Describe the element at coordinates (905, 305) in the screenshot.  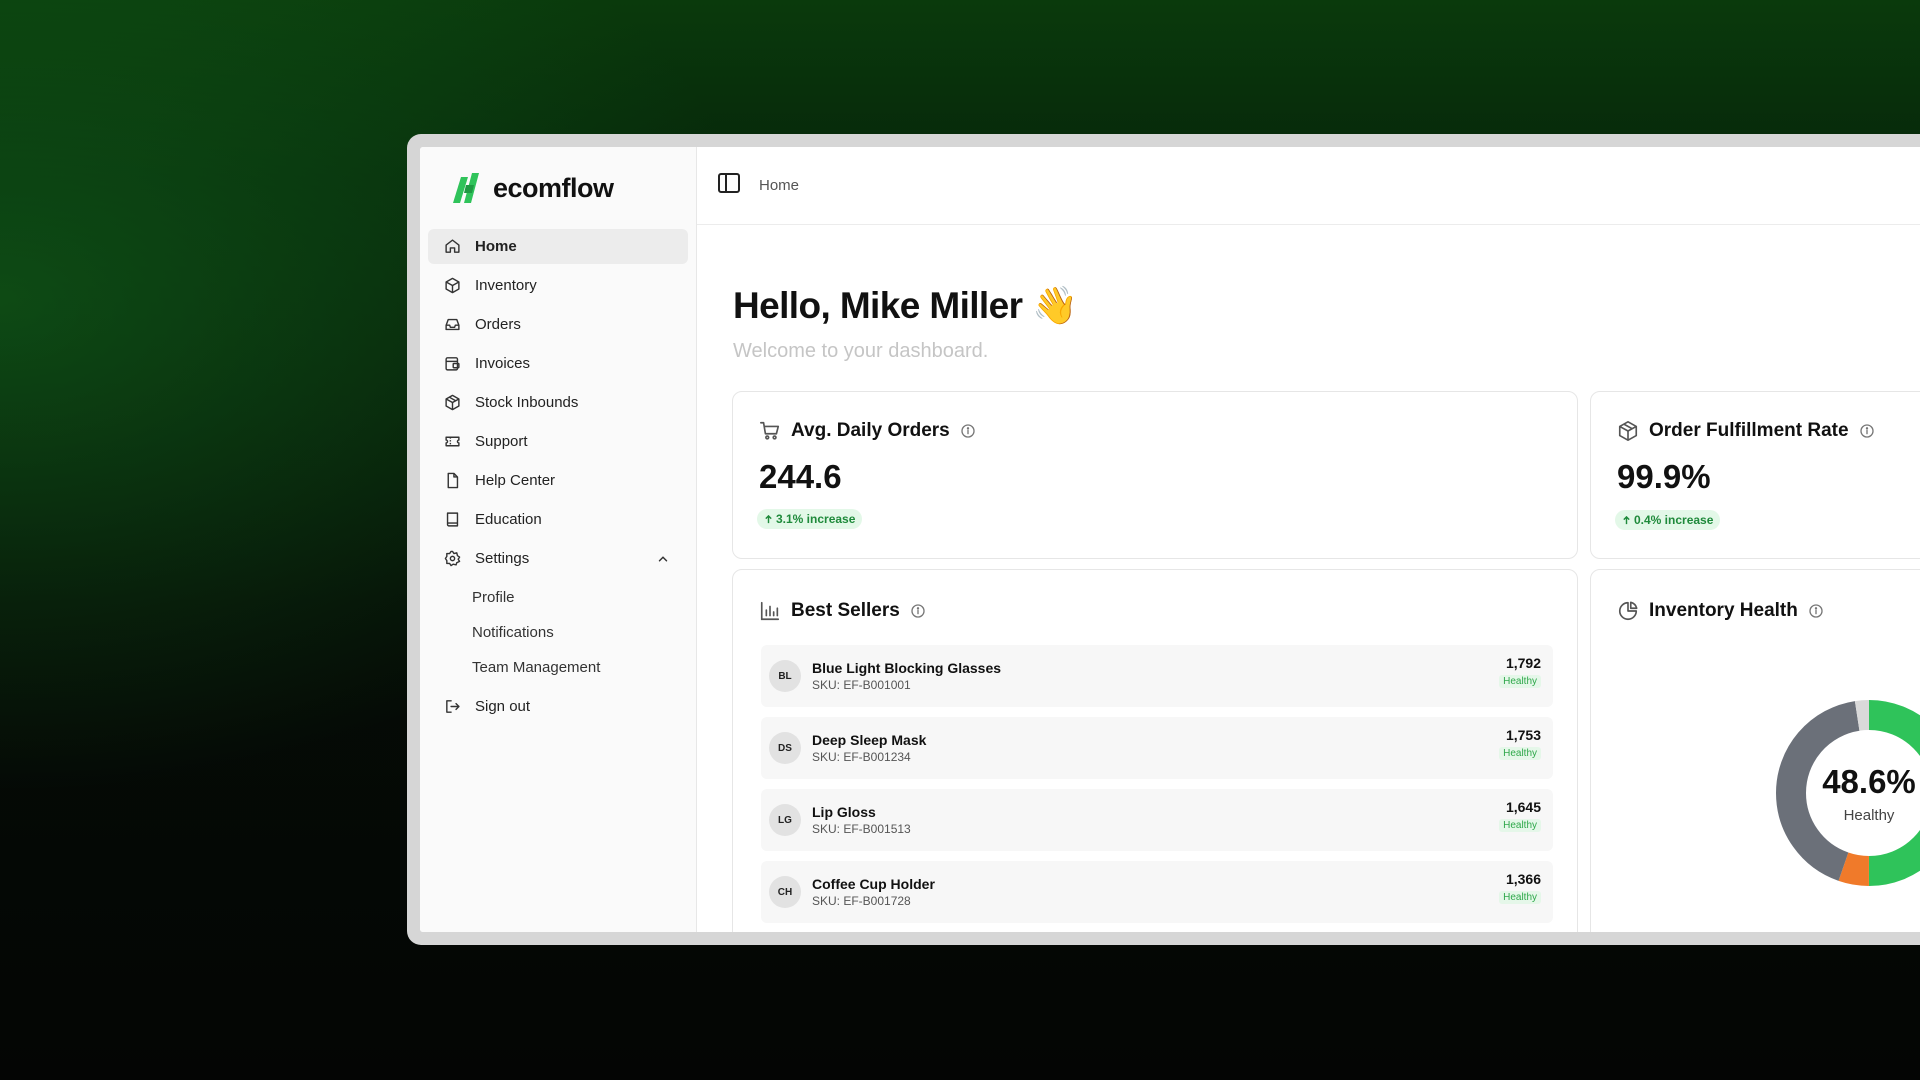
I see `page-title: Hello, Mike Miller 👋` at that location.